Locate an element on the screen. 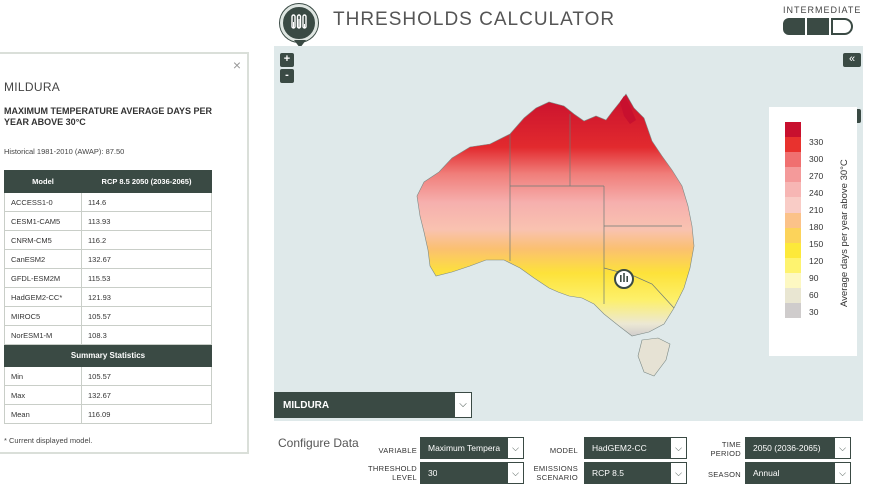  season-value: Annual is located at coordinates (766, 473).